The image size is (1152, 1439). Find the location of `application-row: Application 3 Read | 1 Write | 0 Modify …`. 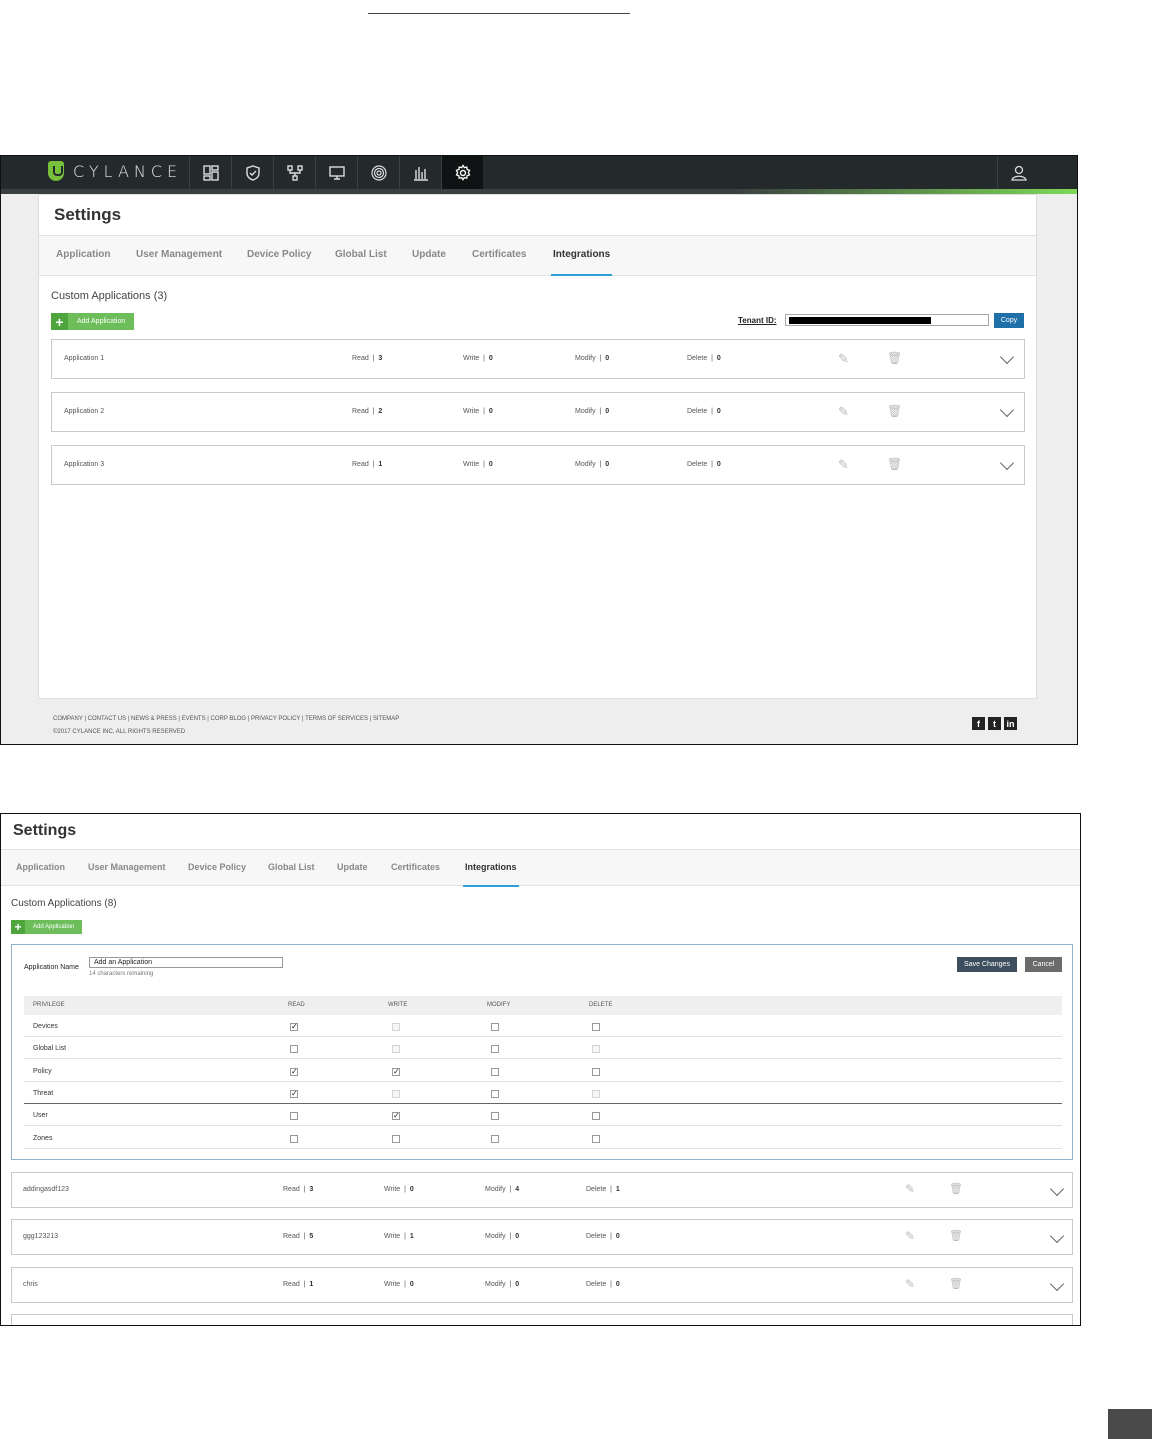

application-row: Application 3 Read | 1 Write | 0 Modify … is located at coordinates (538, 465).